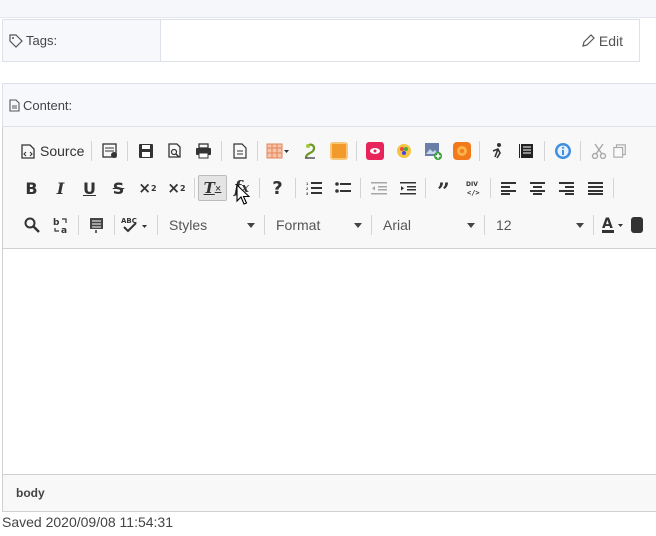 Image resolution: width=656 pixels, height=536 pixels. I want to click on new-page-button, so click(239, 151).